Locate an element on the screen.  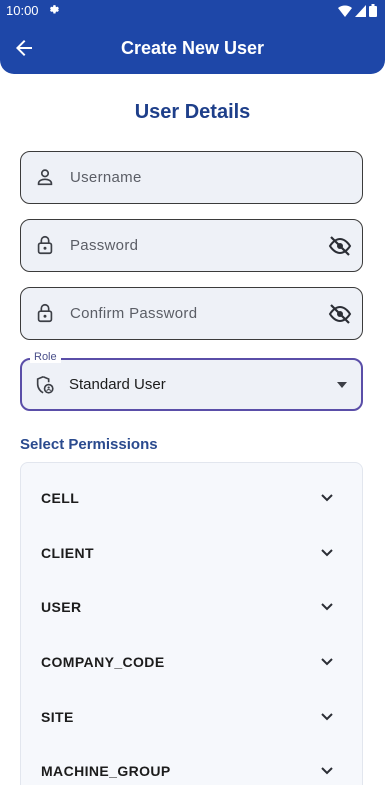
person-icon is located at coordinates (45, 177).